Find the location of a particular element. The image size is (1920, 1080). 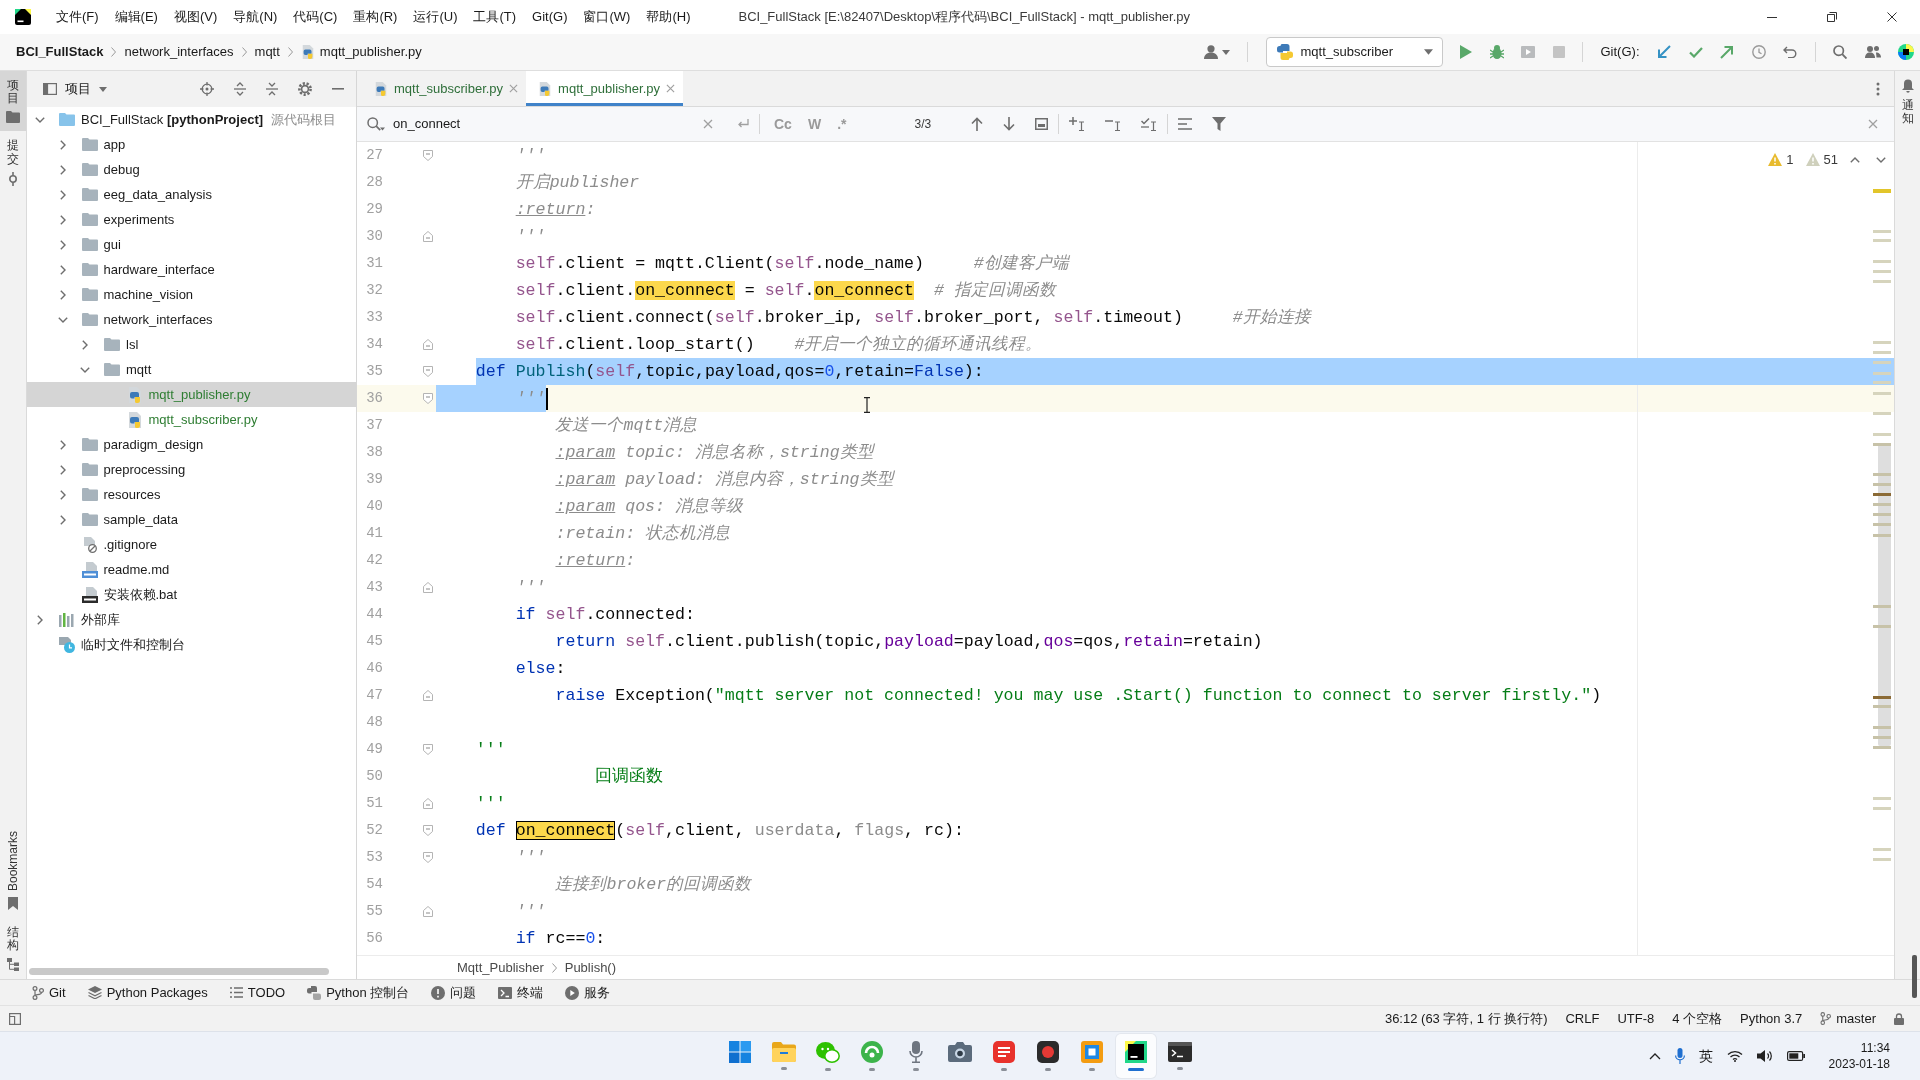

tree-item: hardware_interface is located at coordinates (135, 269).